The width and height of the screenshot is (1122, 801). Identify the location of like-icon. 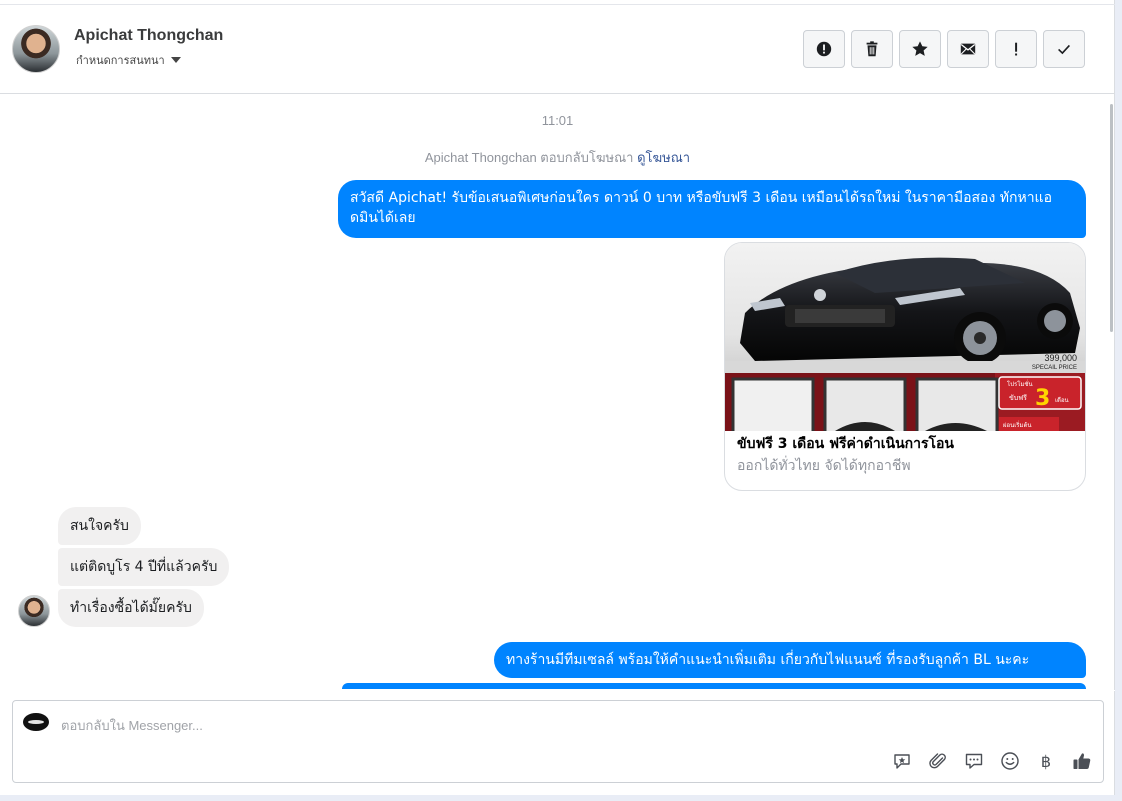
(1082, 761).